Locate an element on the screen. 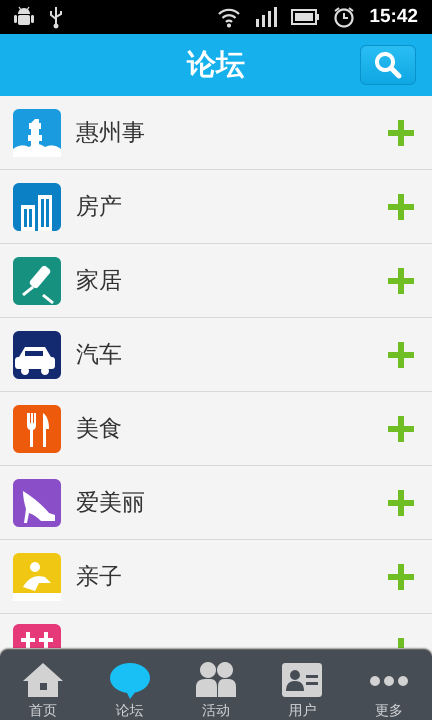 The width and height of the screenshot is (432, 720). tab: 论坛 is located at coordinates (129, 685).